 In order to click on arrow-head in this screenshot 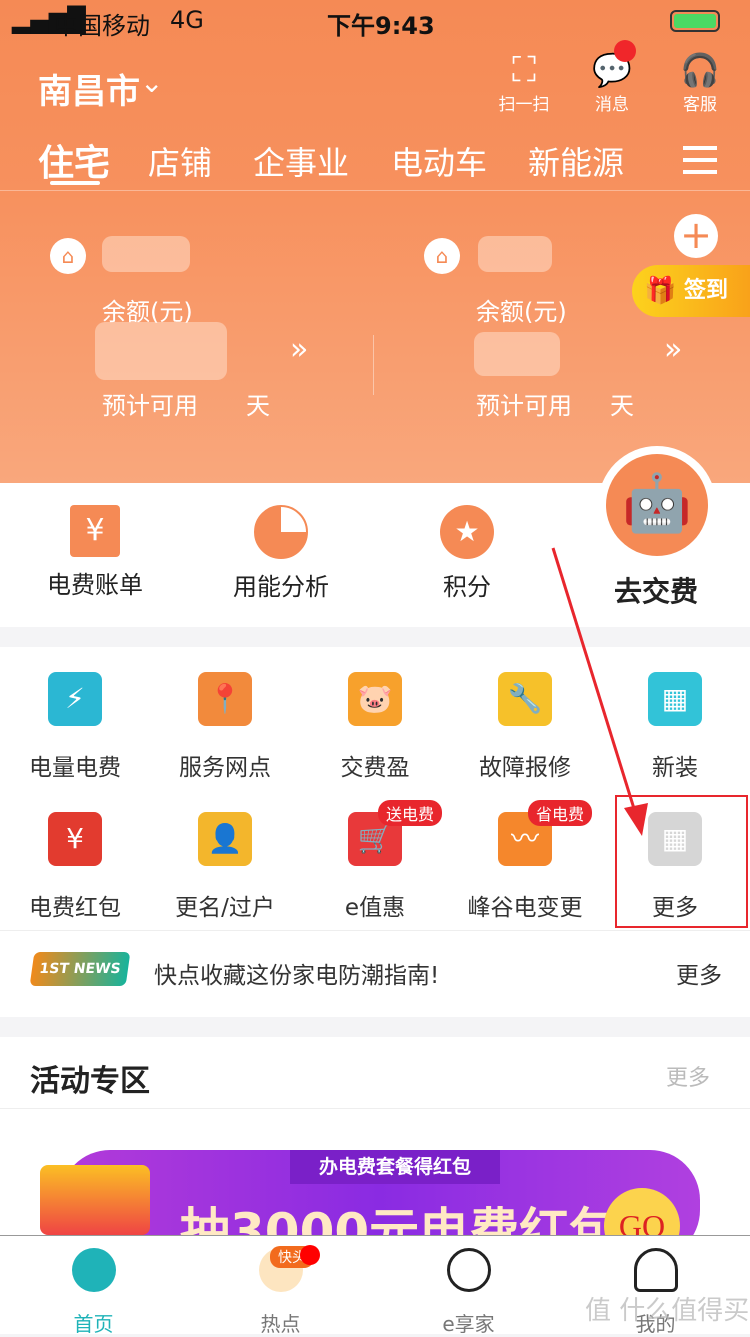, I will do `click(636, 819)`.